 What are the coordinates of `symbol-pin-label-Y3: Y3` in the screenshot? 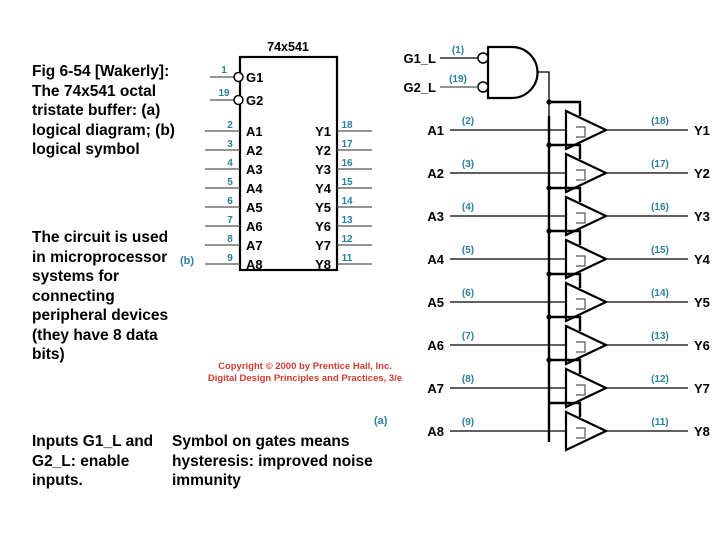 It's located at (323, 169).